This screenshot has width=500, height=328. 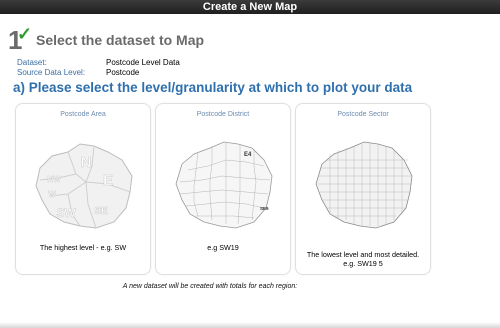 What do you see at coordinates (98, 63) in the screenshot?
I see `dataset-row: Dataset: Postcode Level Data` at bounding box center [98, 63].